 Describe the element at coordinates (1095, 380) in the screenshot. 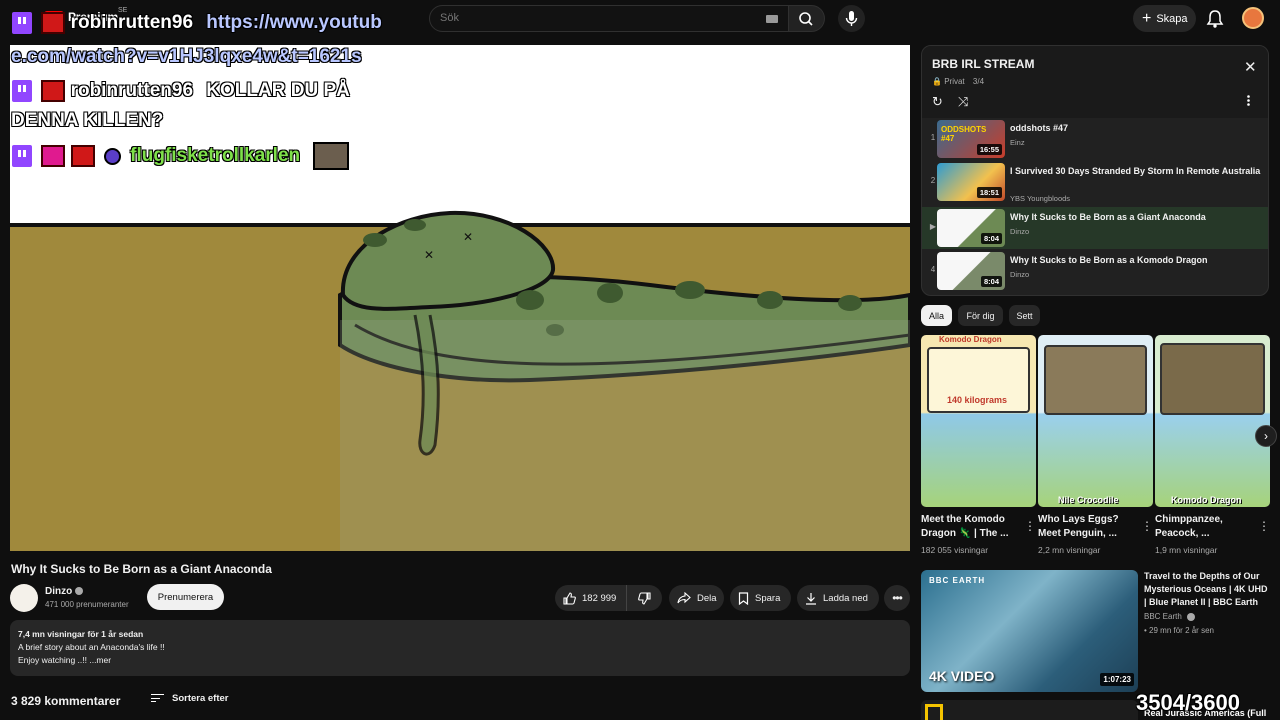

I see `thumbnail-photo` at that location.